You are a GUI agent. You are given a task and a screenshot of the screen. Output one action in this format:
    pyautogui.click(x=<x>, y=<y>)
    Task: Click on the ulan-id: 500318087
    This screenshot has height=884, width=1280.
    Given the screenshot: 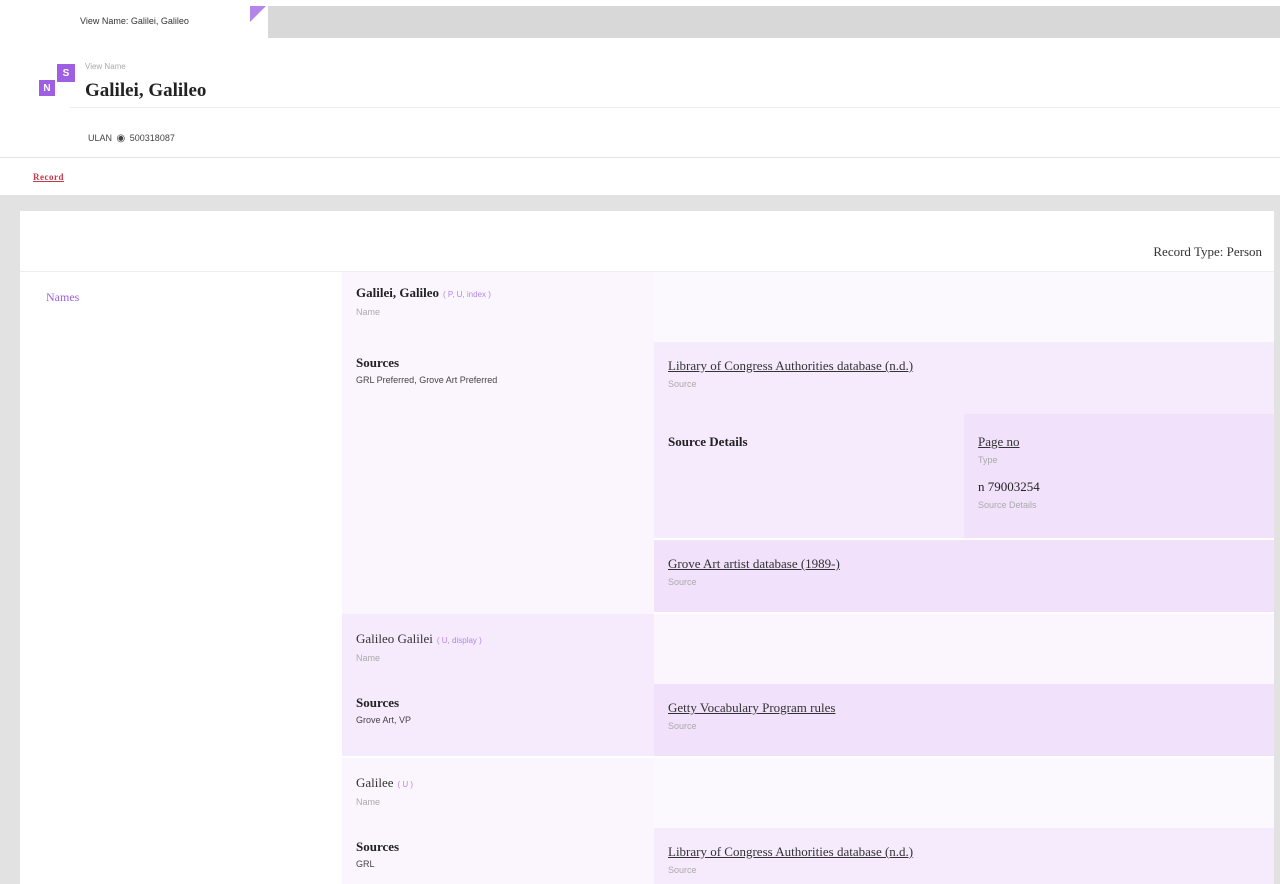 What is the action you would take?
    pyautogui.click(x=152, y=138)
    